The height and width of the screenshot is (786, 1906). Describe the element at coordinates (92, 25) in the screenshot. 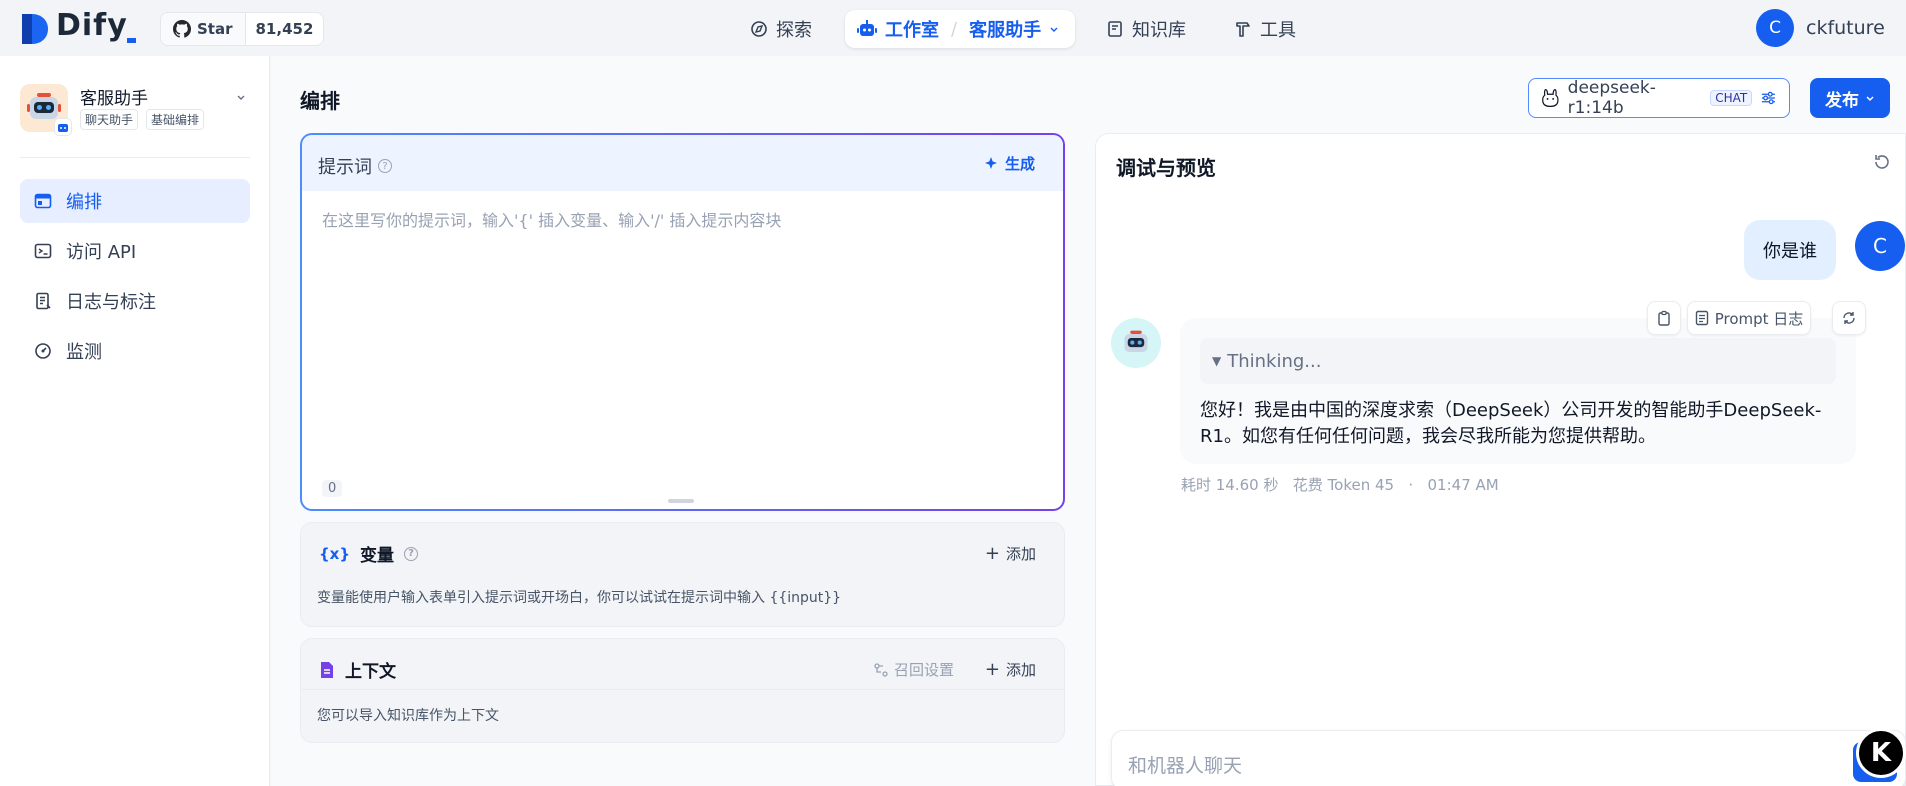

I see `brand-name: Dify` at that location.